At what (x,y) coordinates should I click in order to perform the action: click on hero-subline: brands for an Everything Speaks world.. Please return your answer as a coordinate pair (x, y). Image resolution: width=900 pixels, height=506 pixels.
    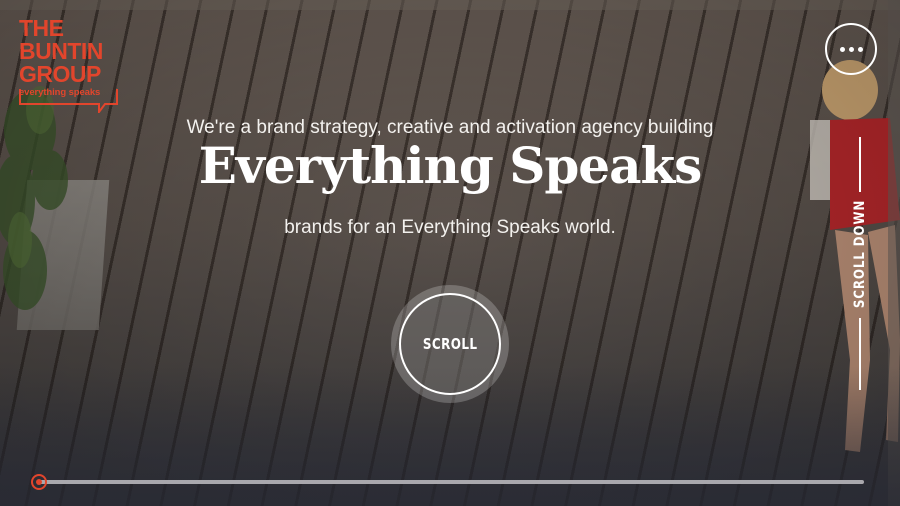
    Looking at the image, I should click on (450, 227).